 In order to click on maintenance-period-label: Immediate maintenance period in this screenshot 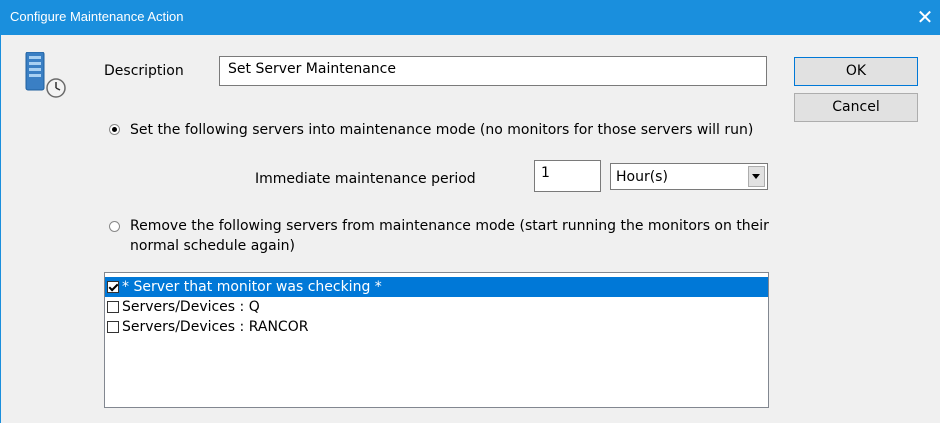, I will do `click(365, 179)`.